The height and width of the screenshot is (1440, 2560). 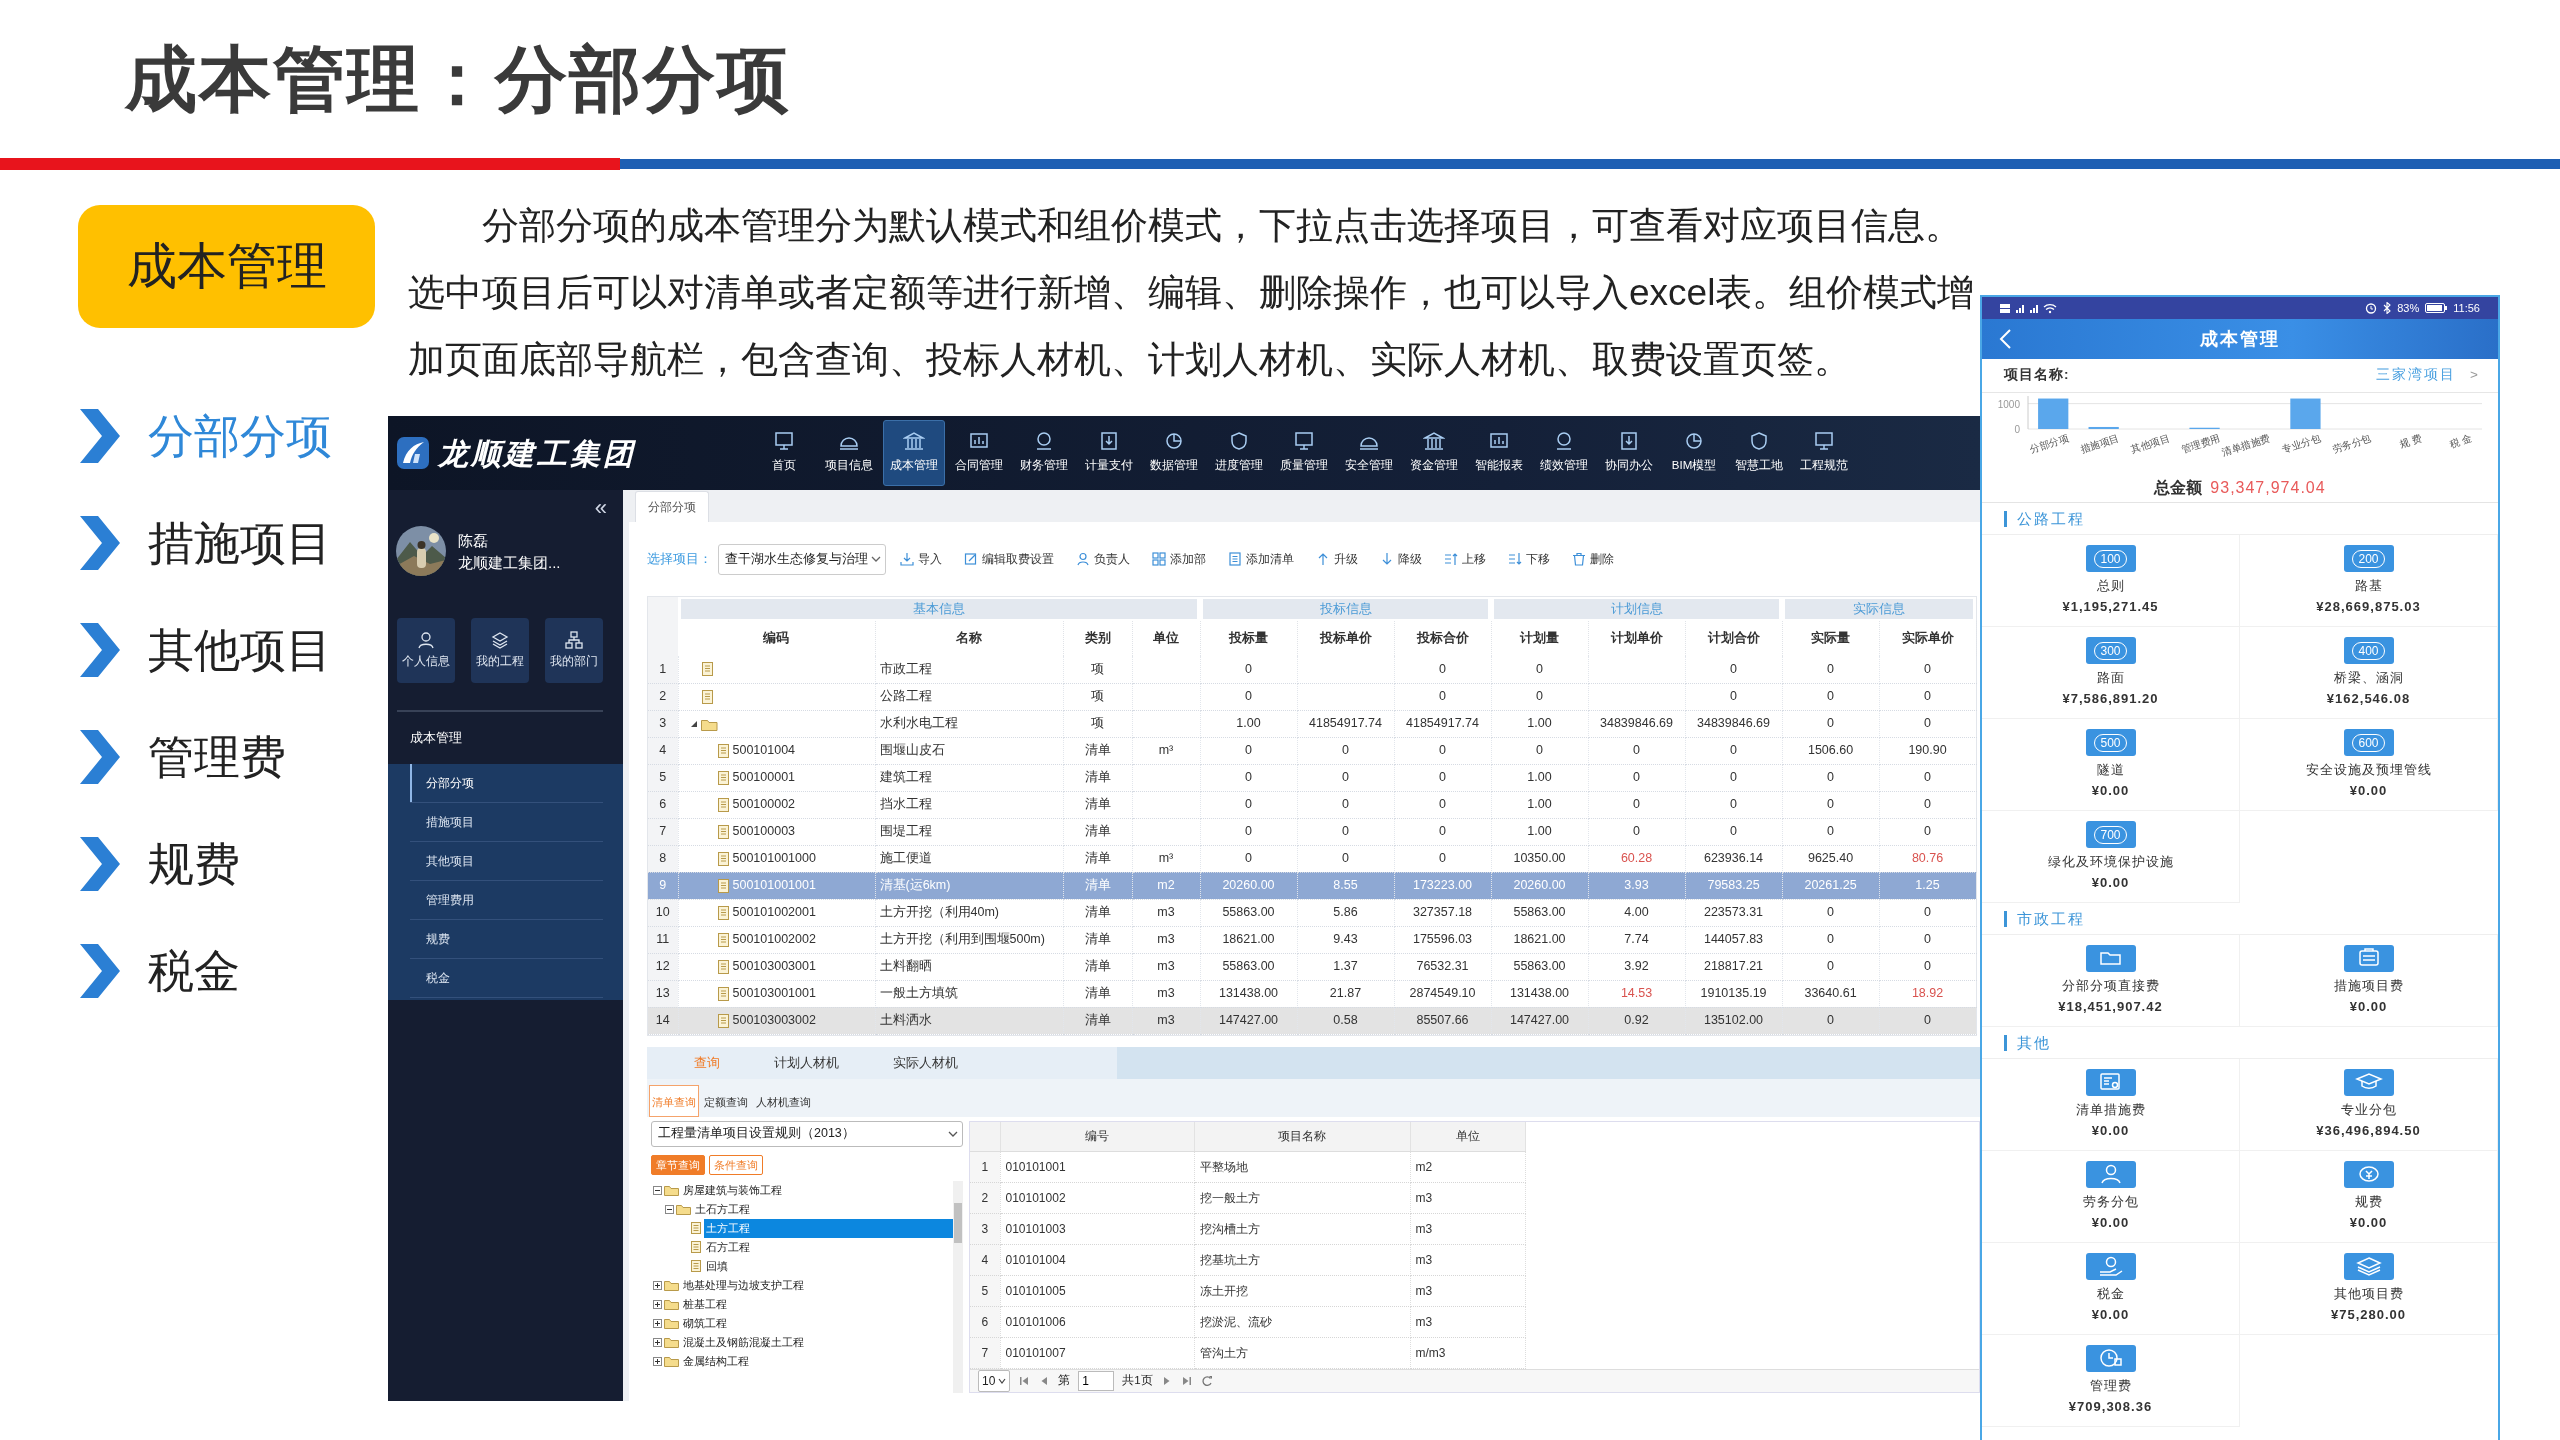 I want to click on table-row: 5 500100001 建筑工程 清单 0 0 0 1.00 0 0 0 0, so click(x=1312, y=777).